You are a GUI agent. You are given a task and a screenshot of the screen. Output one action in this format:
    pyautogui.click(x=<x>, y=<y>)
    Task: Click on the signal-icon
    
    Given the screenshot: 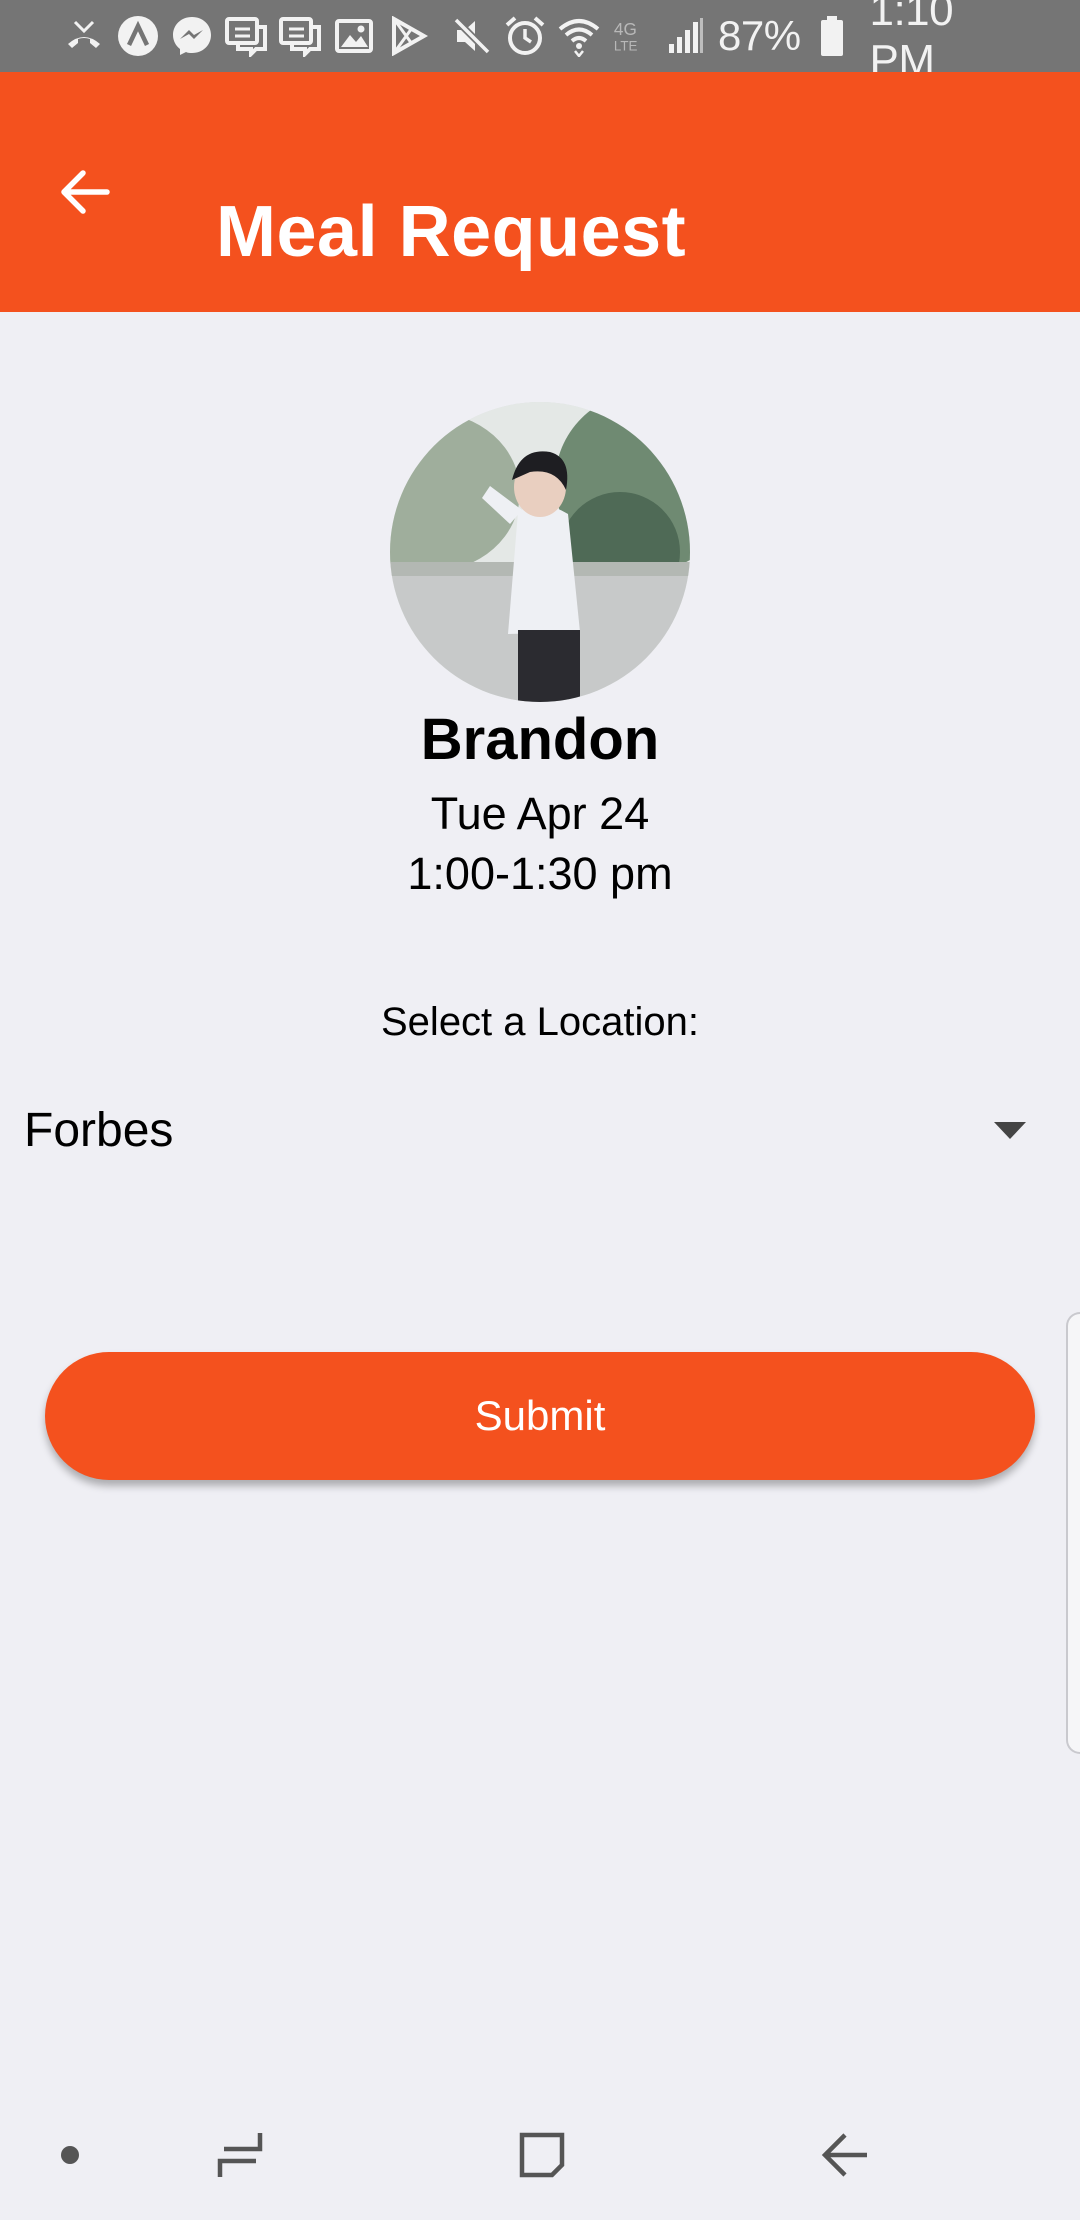 What is the action you would take?
    pyautogui.click(x=686, y=36)
    